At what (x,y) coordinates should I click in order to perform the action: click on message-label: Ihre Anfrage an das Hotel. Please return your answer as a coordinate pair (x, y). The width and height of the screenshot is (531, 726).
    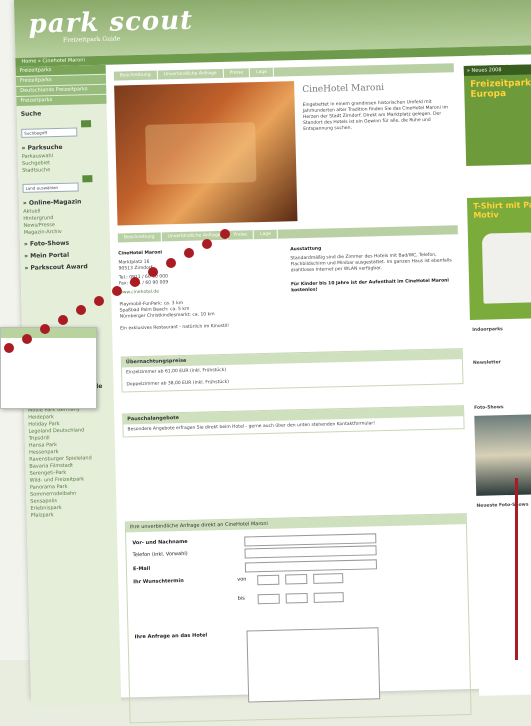
    Looking at the image, I should click on (171, 636).